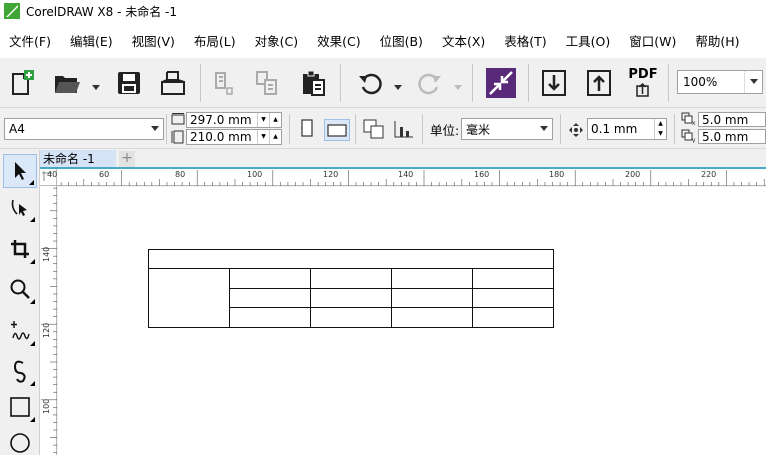 This screenshot has width=766, height=455. Describe the element at coordinates (525, 40) in the screenshot. I see `menu-table: 表格(T)` at that location.